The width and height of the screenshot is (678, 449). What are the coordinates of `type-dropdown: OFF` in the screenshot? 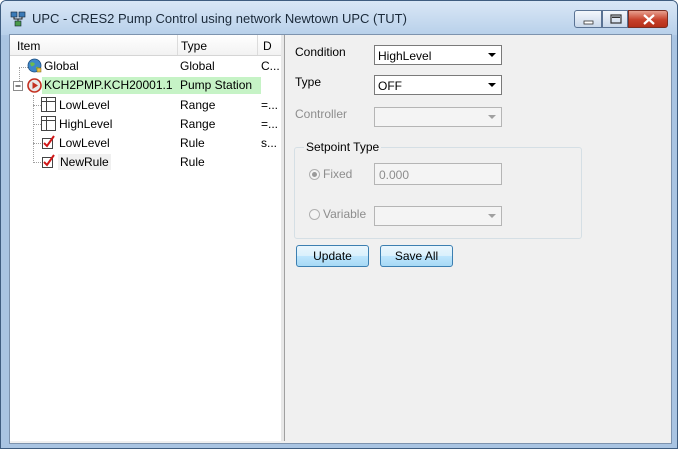 It's located at (438, 85).